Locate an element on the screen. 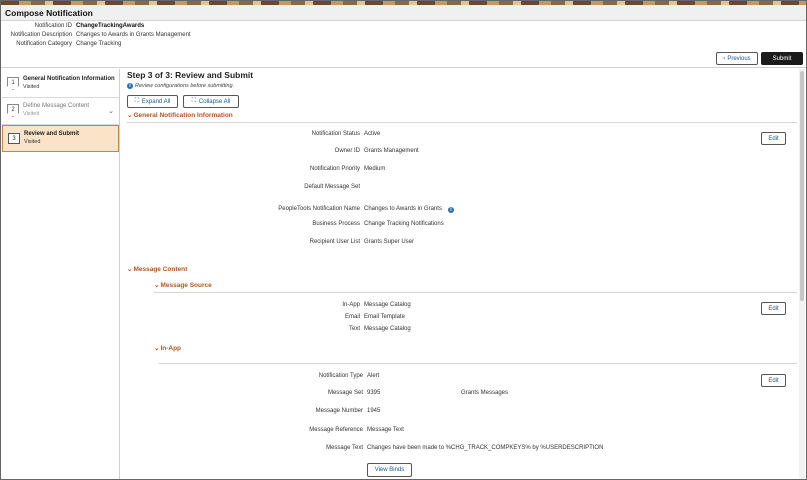 The height and width of the screenshot is (480, 807). field-value: Email Template is located at coordinates (384, 317).